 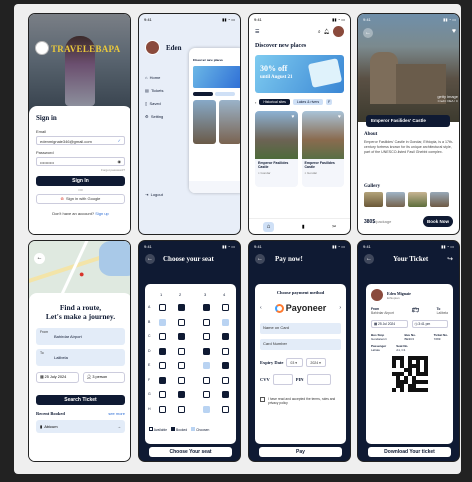 What do you see at coordinates (319, 32) in the screenshot?
I see `search-icon: ⌕` at bounding box center [319, 32].